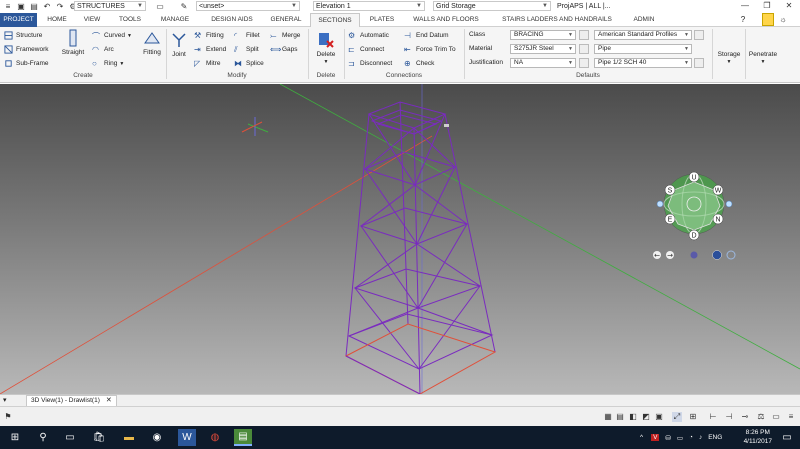 This screenshot has height=449, width=800. What do you see at coordinates (247, 35) in the screenshot?
I see `fillet-button: ◜ Fillet` at bounding box center [247, 35].